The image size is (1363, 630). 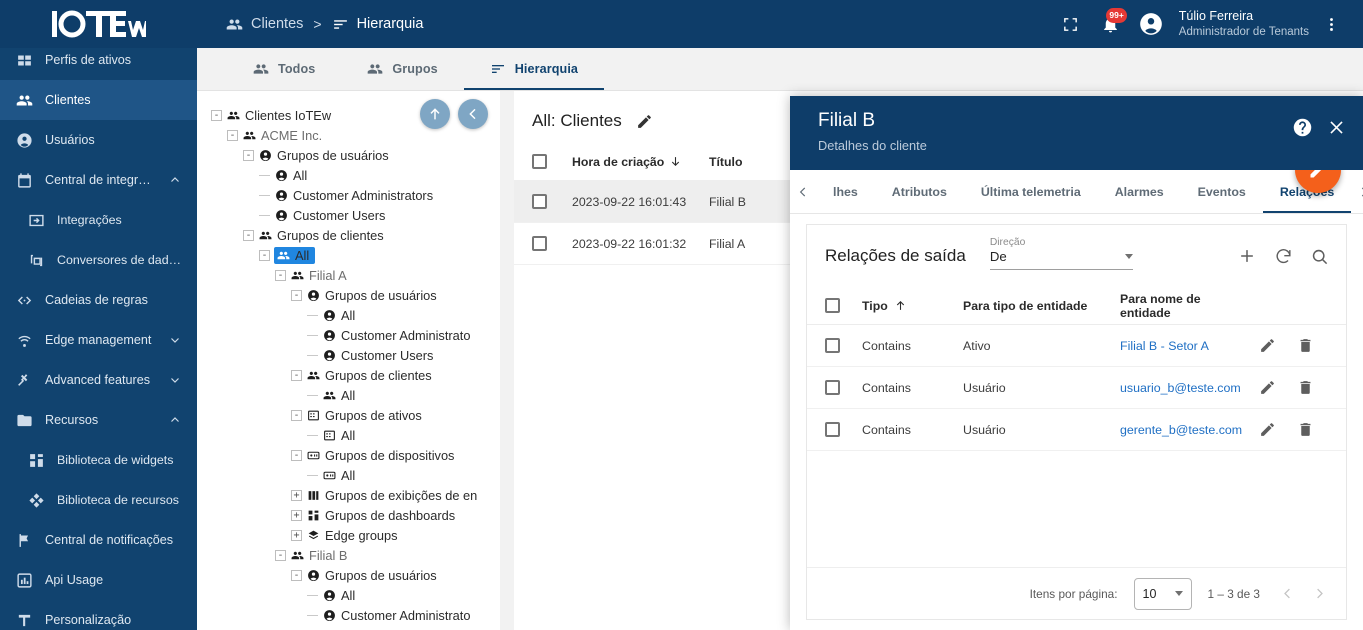 What do you see at coordinates (1319, 256) in the screenshot?
I see `search-relations-button` at bounding box center [1319, 256].